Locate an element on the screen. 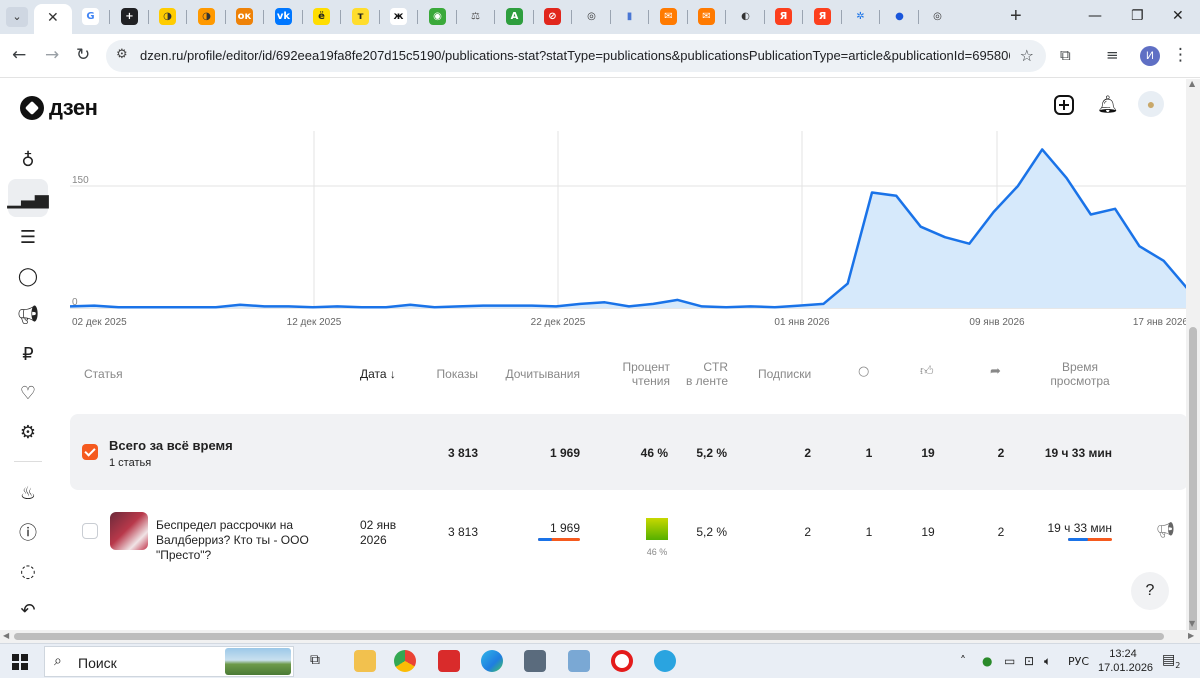 The width and height of the screenshot is (1200, 678). sidebar-item-chat: ◌ is located at coordinates (28, 571).